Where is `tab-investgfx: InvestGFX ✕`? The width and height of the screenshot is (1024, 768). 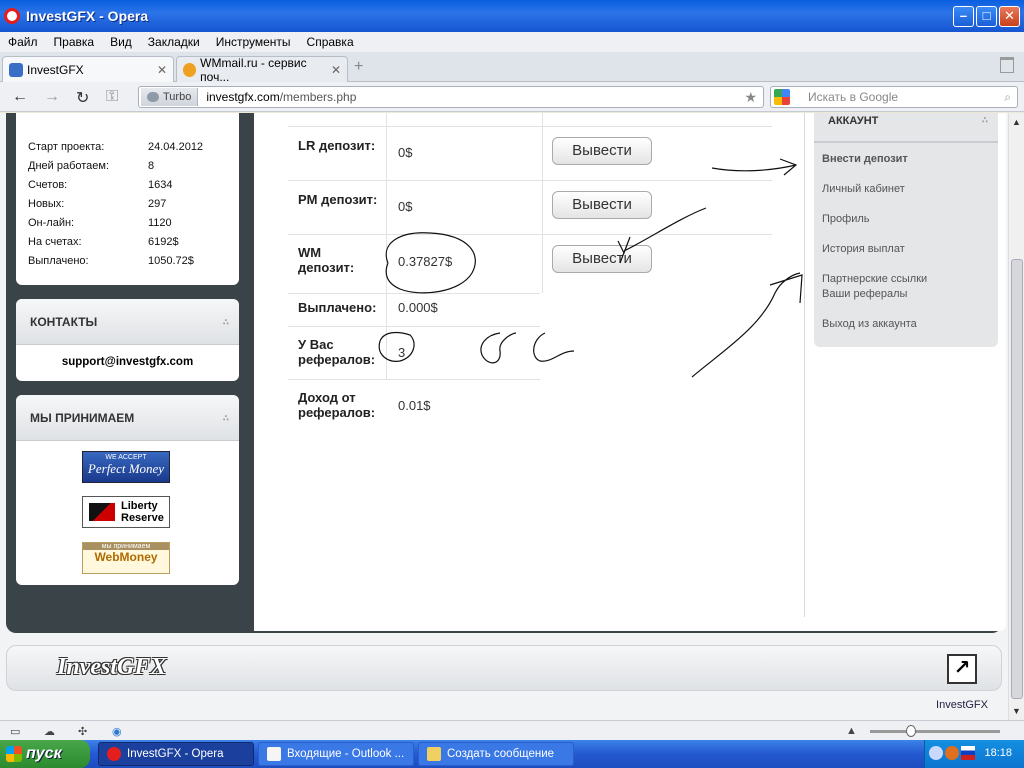
tab-investgfx: InvestGFX ✕ is located at coordinates (88, 69).